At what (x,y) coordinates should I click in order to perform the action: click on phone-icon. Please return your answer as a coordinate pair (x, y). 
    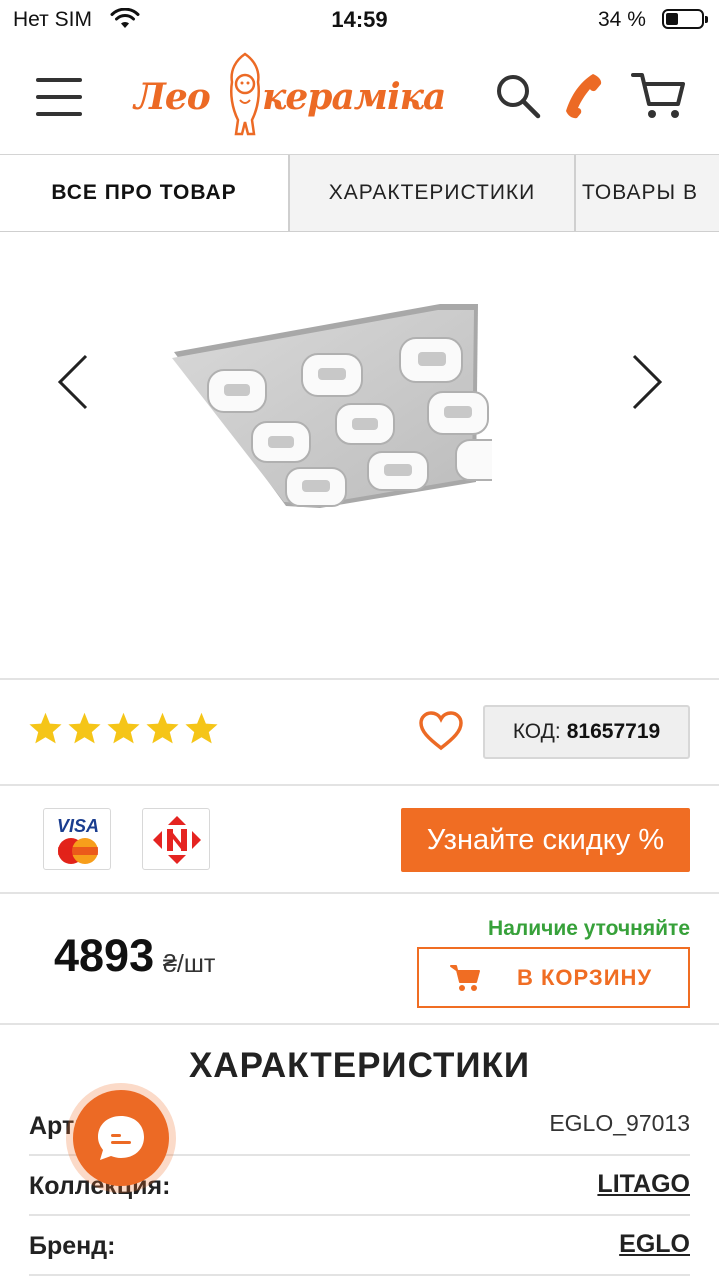
    Looking at the image, I should click on (584, 95).